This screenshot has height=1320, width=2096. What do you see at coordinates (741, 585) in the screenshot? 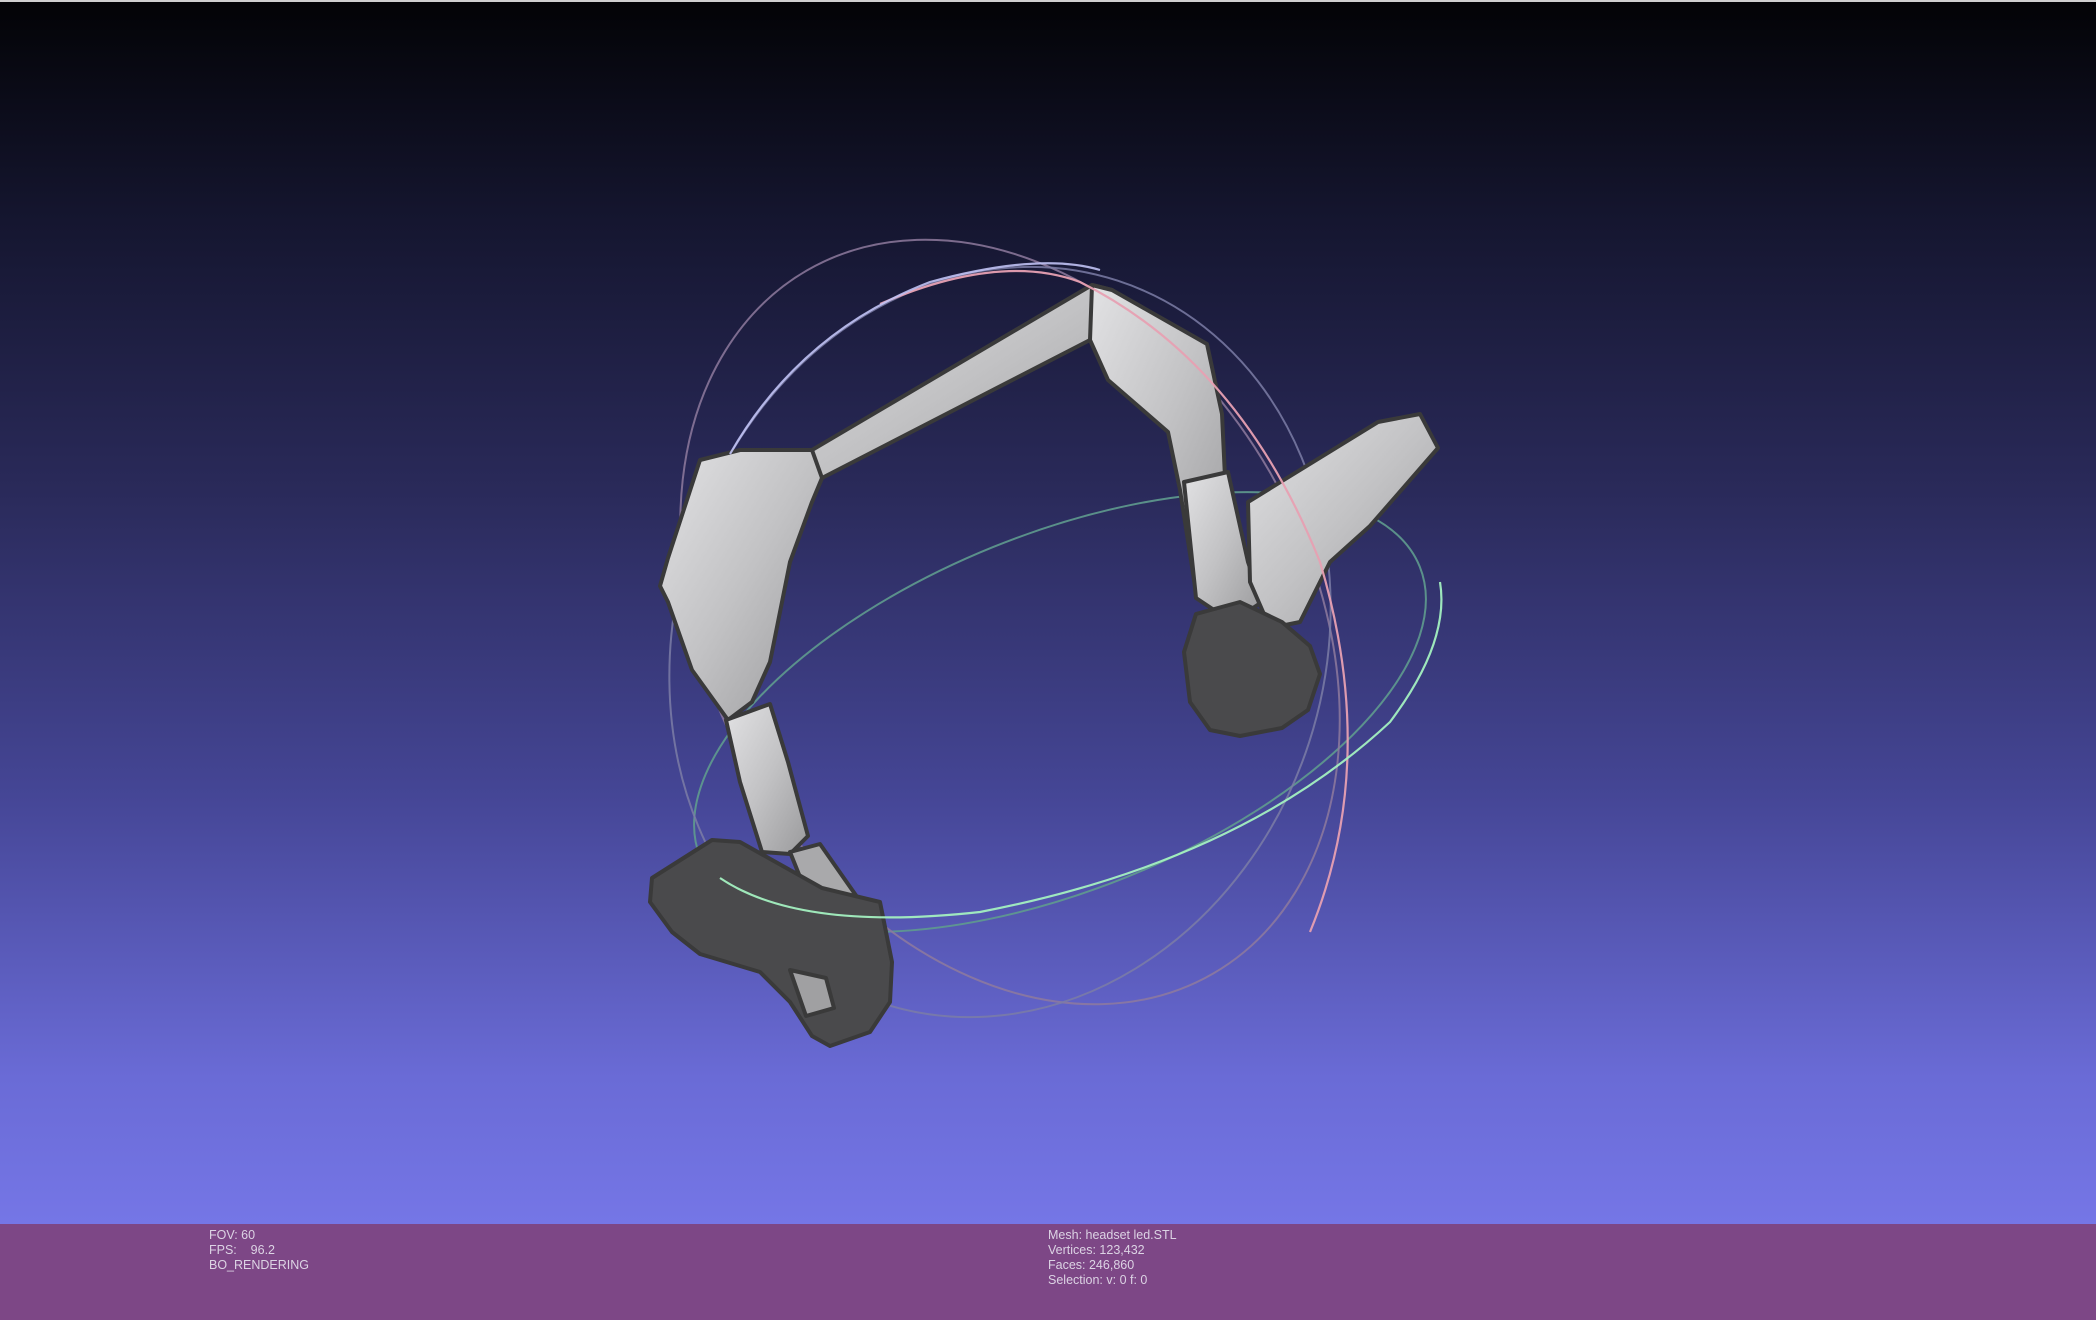
I see `headband-left-corner` at bounding box center [741, 585].